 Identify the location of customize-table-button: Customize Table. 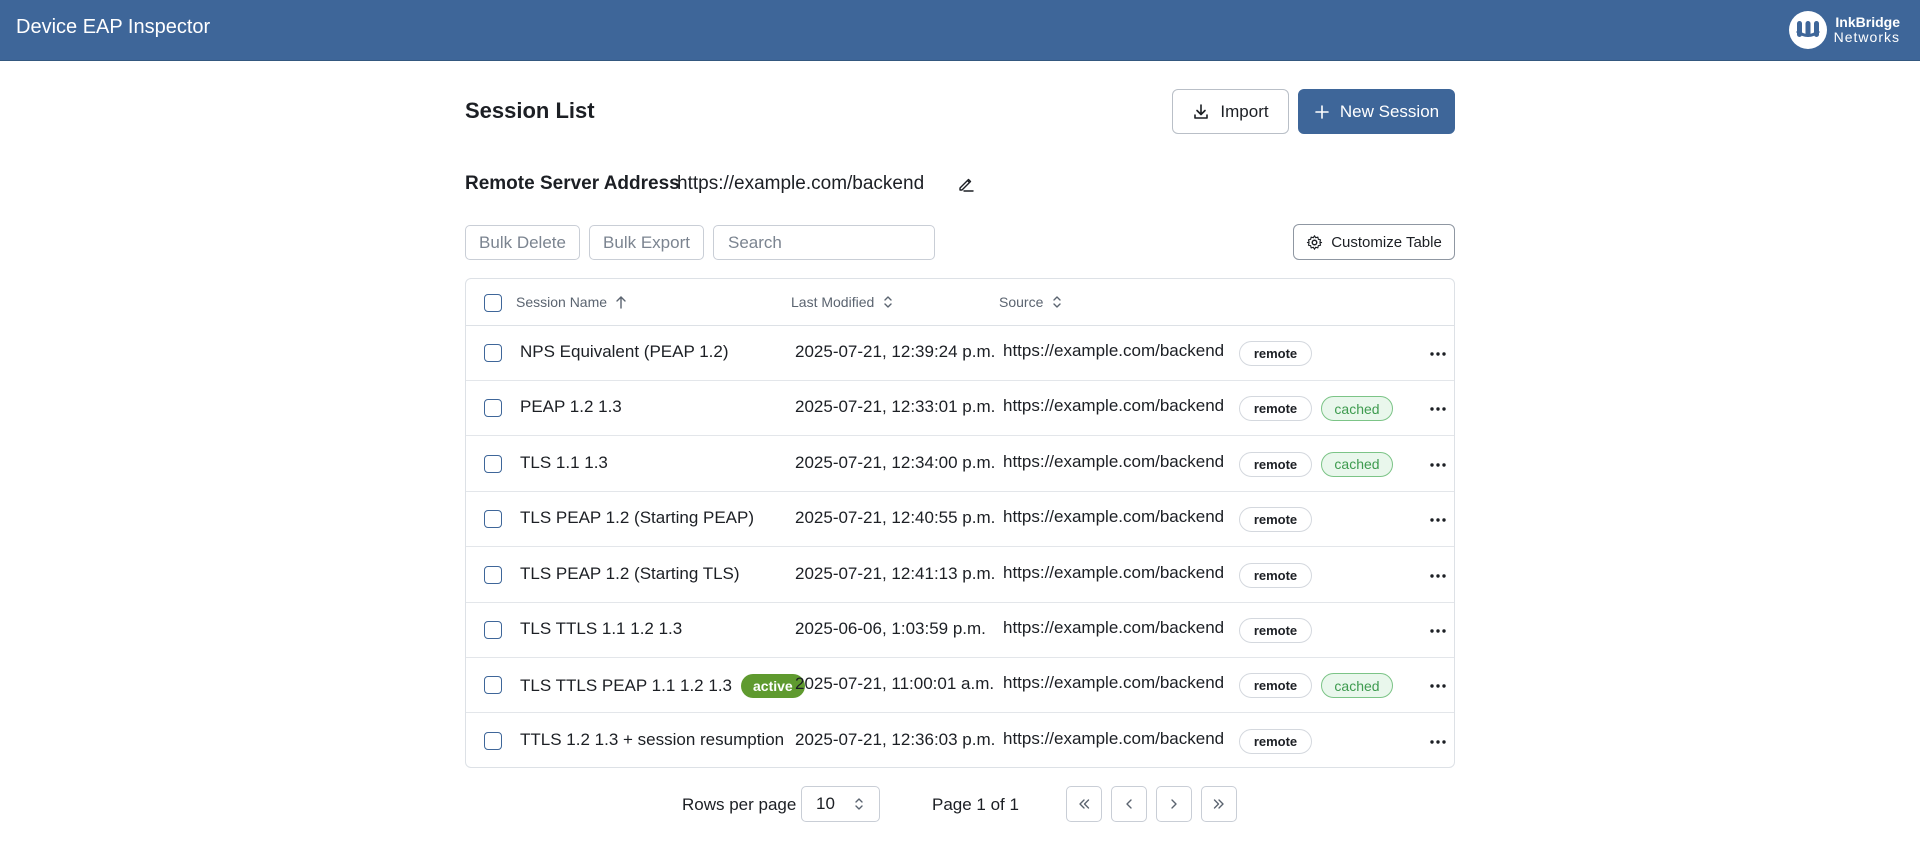
(1374, 242).